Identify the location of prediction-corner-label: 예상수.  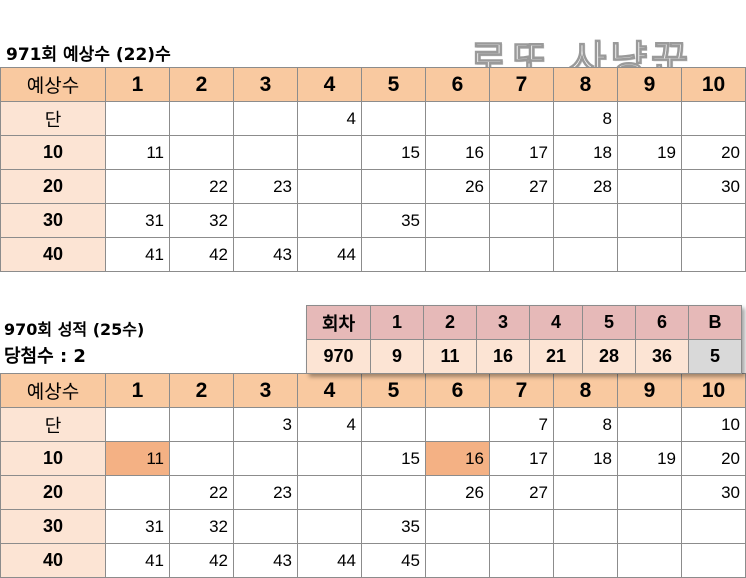
(53, 84).